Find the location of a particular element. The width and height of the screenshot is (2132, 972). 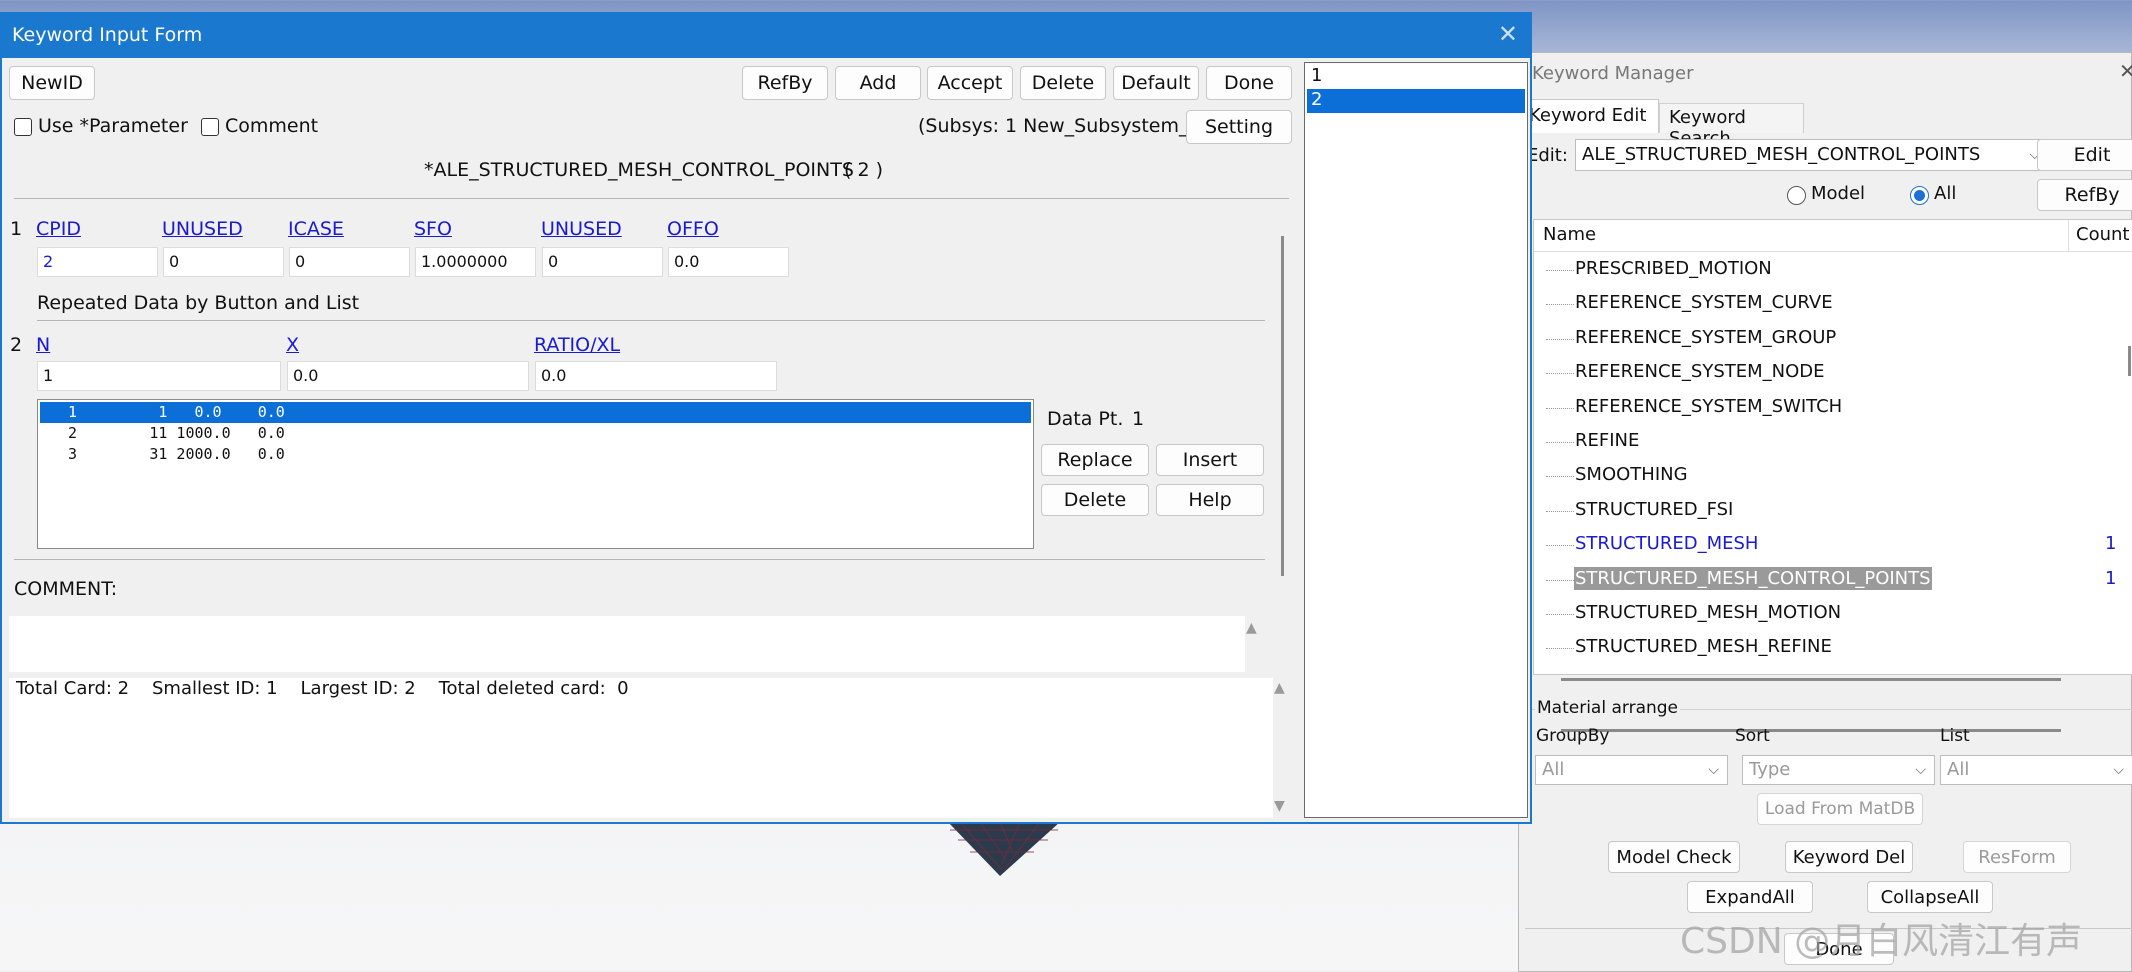

comment-checkbox is located at coordinates (210, 127).